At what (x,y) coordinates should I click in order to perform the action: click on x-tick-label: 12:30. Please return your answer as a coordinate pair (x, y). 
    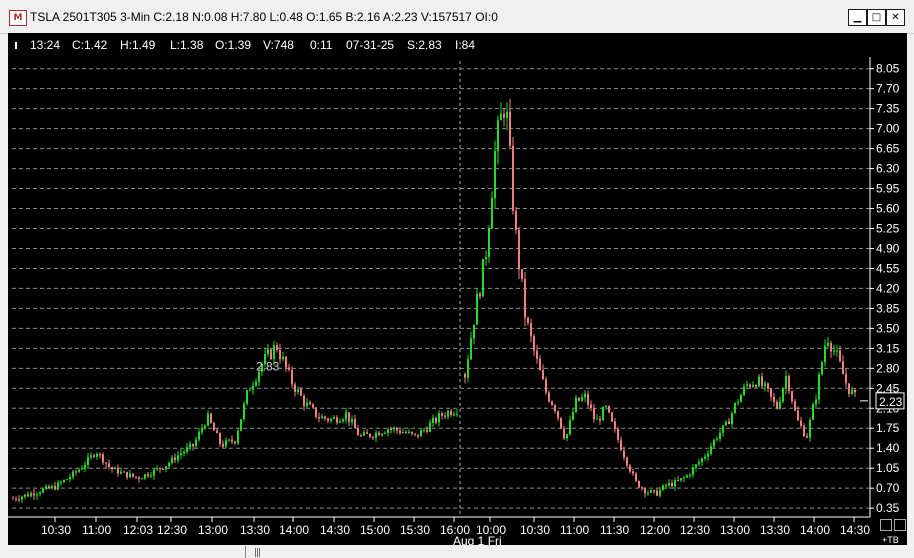
    Looking at the image, I should click on (172, 530).